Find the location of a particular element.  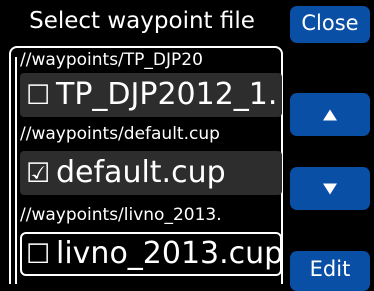

dialog-title: Select waypoint file is located at coordinates (142, 21).